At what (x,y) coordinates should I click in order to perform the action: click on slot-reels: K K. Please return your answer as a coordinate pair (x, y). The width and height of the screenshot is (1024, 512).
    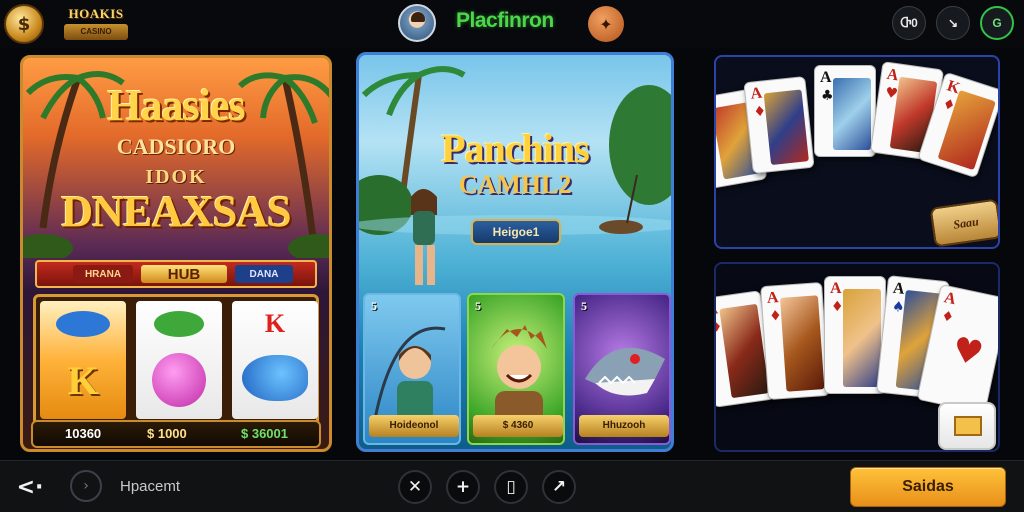
    Looking at the image, I should click on (176, 360).